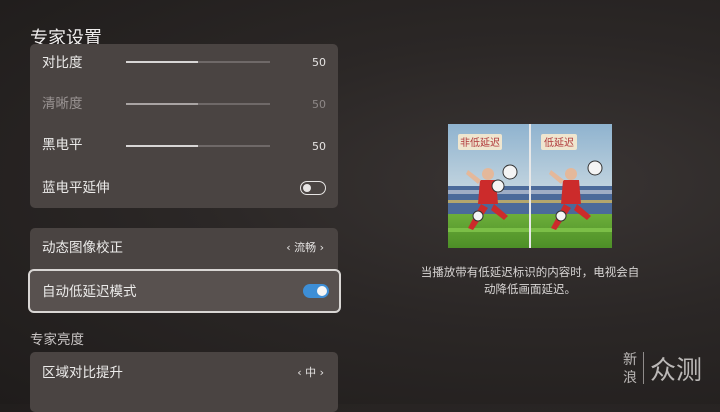 Image resolution: width=720 pixels, height=412 pixels. I want to click on motion-correction-value: 流畅, so click(305, 247).